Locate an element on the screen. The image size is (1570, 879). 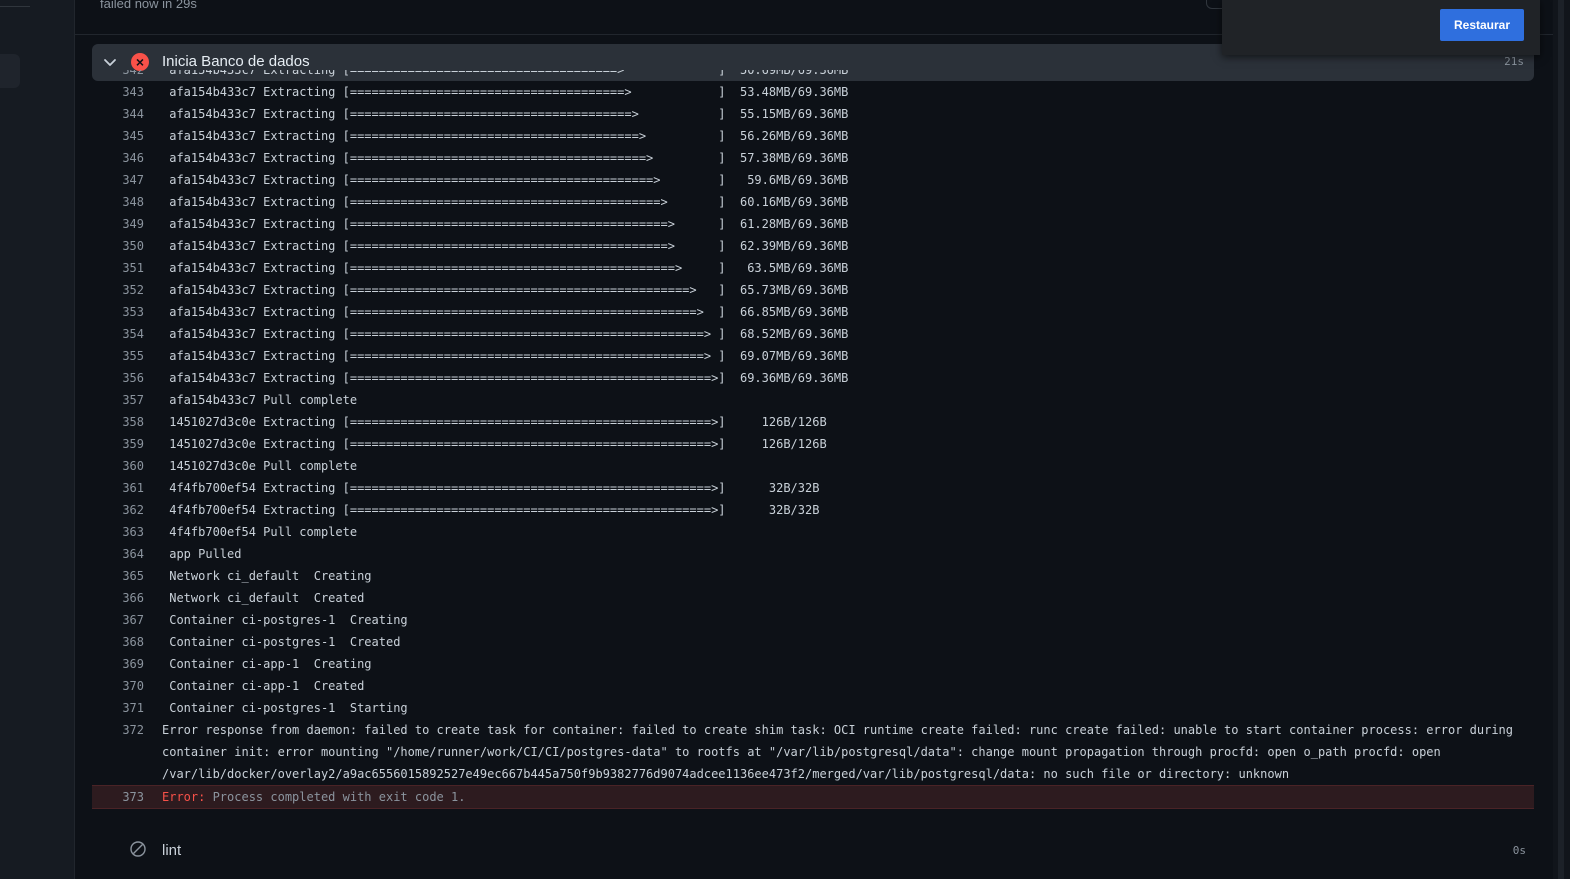
log-text: 4f4fb700ef54 Pull complete is located at coordinates (260, 532).